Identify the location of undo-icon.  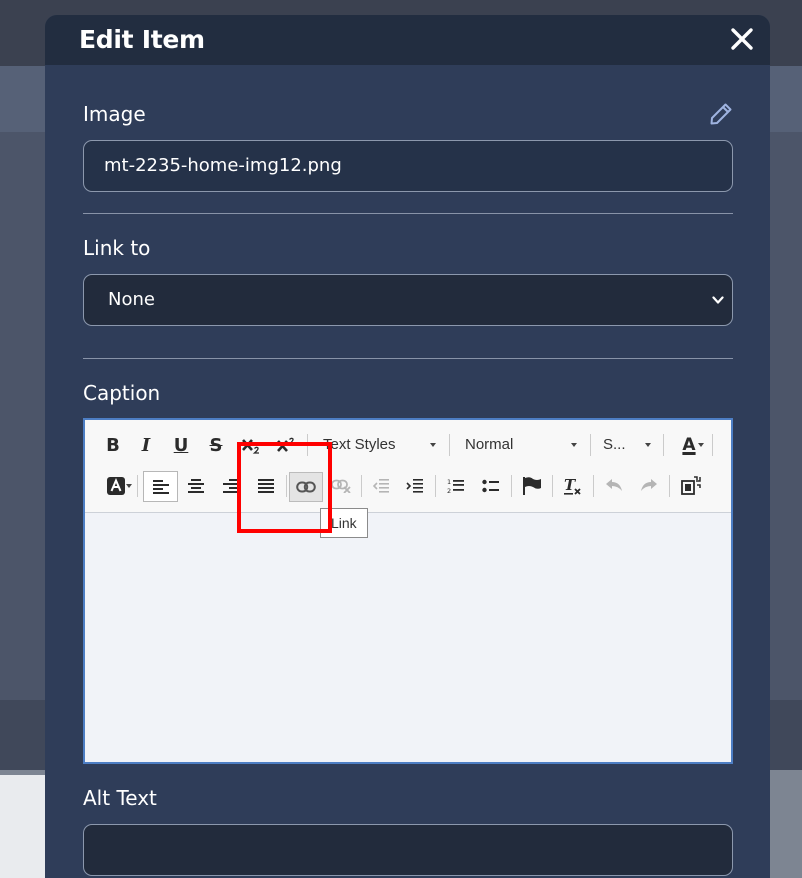
(614, 485).